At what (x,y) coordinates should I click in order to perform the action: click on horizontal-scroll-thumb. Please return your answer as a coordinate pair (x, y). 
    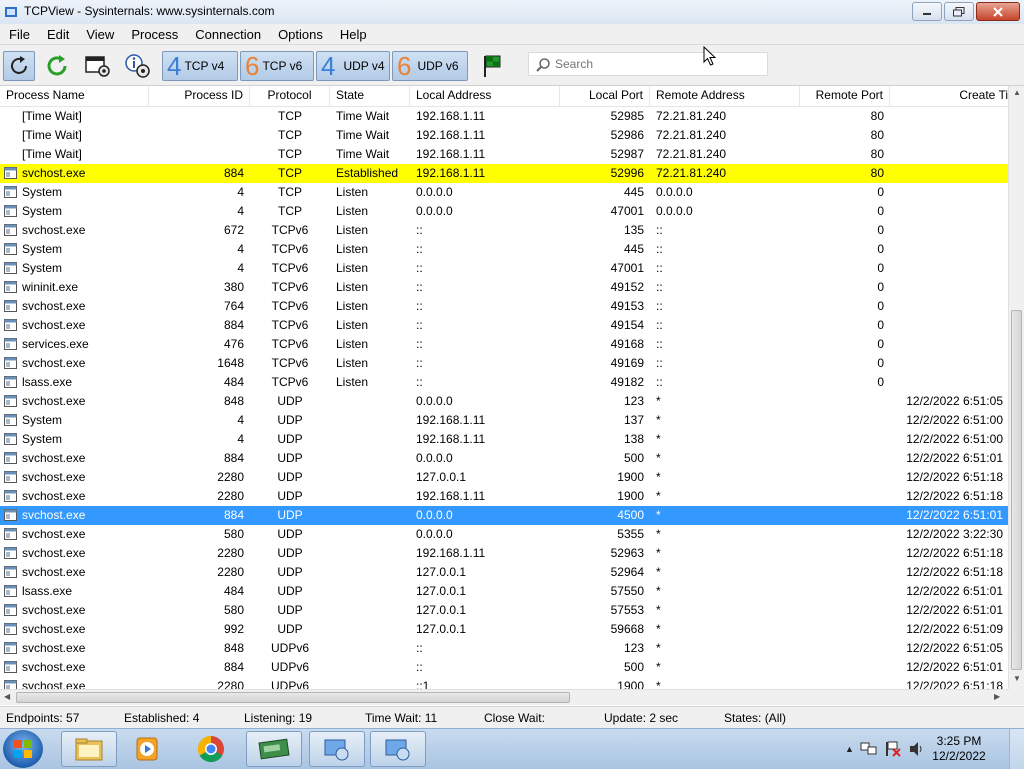
    Looking at the image, I should click on (293, 697).